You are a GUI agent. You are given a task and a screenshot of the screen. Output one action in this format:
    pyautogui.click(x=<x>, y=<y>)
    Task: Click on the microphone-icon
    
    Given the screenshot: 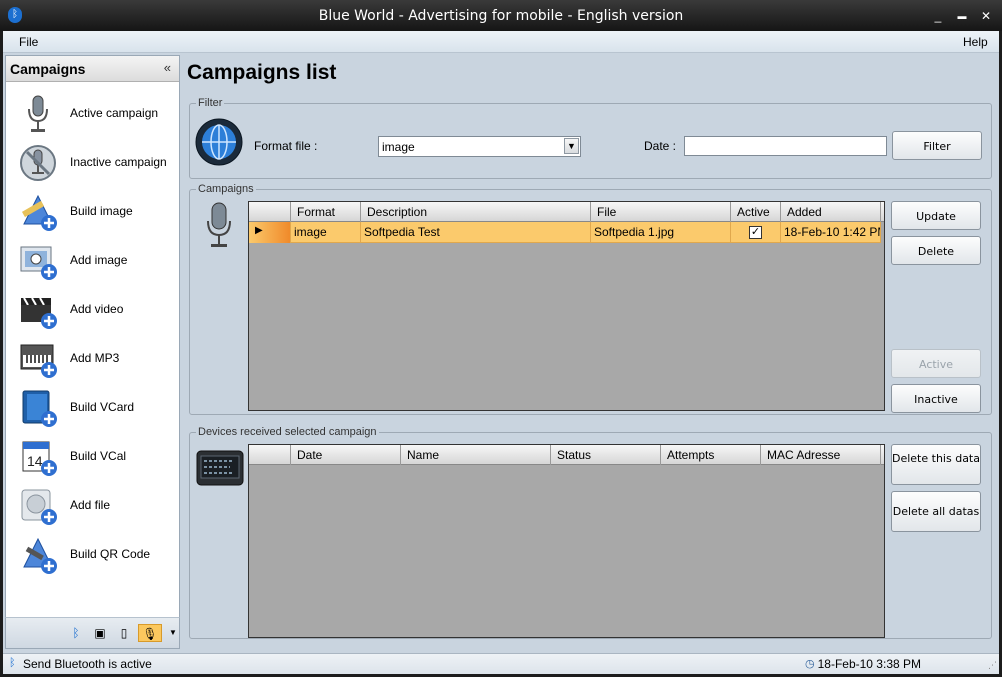 What is the action you would take?
    pyautogui.click(x=219, y=224)
    